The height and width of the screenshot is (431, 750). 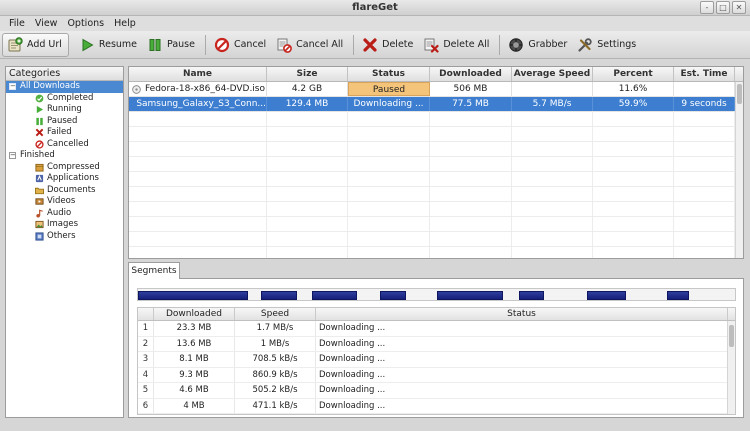 I want to click on category-images: Images, so click(x=64, y=225).